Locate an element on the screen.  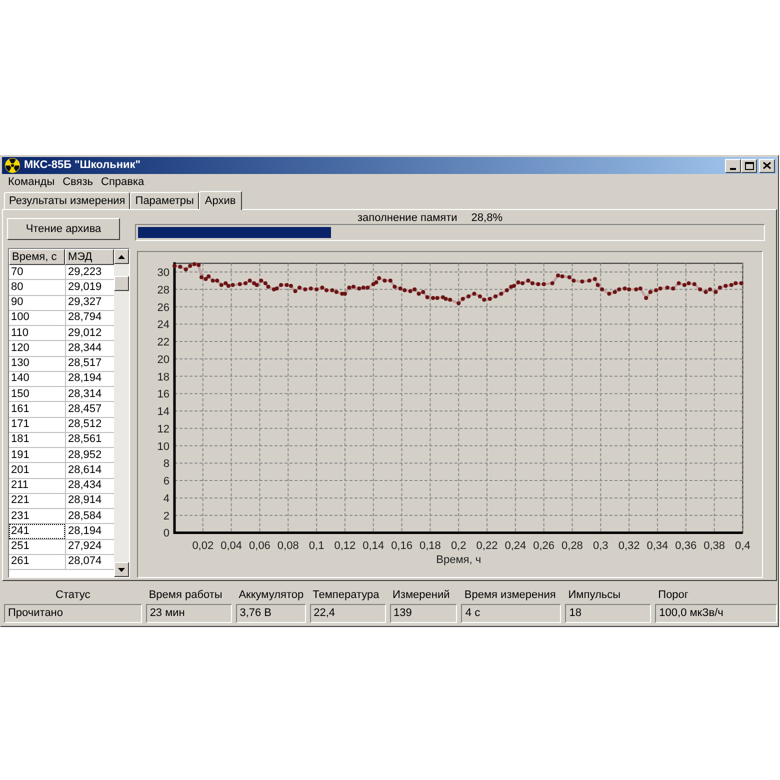
table-cell-text: 90 is located at coordinates (17, 303).